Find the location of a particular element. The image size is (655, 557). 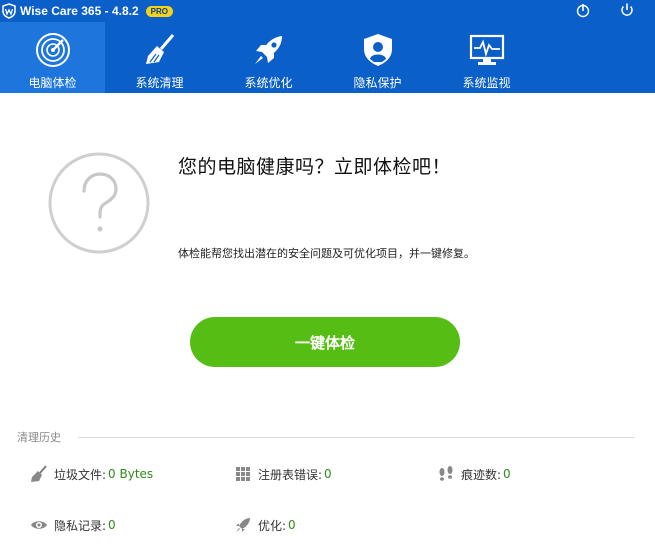

nav-item-cleanup: 系统清理 is located at coordinates (159, 57).